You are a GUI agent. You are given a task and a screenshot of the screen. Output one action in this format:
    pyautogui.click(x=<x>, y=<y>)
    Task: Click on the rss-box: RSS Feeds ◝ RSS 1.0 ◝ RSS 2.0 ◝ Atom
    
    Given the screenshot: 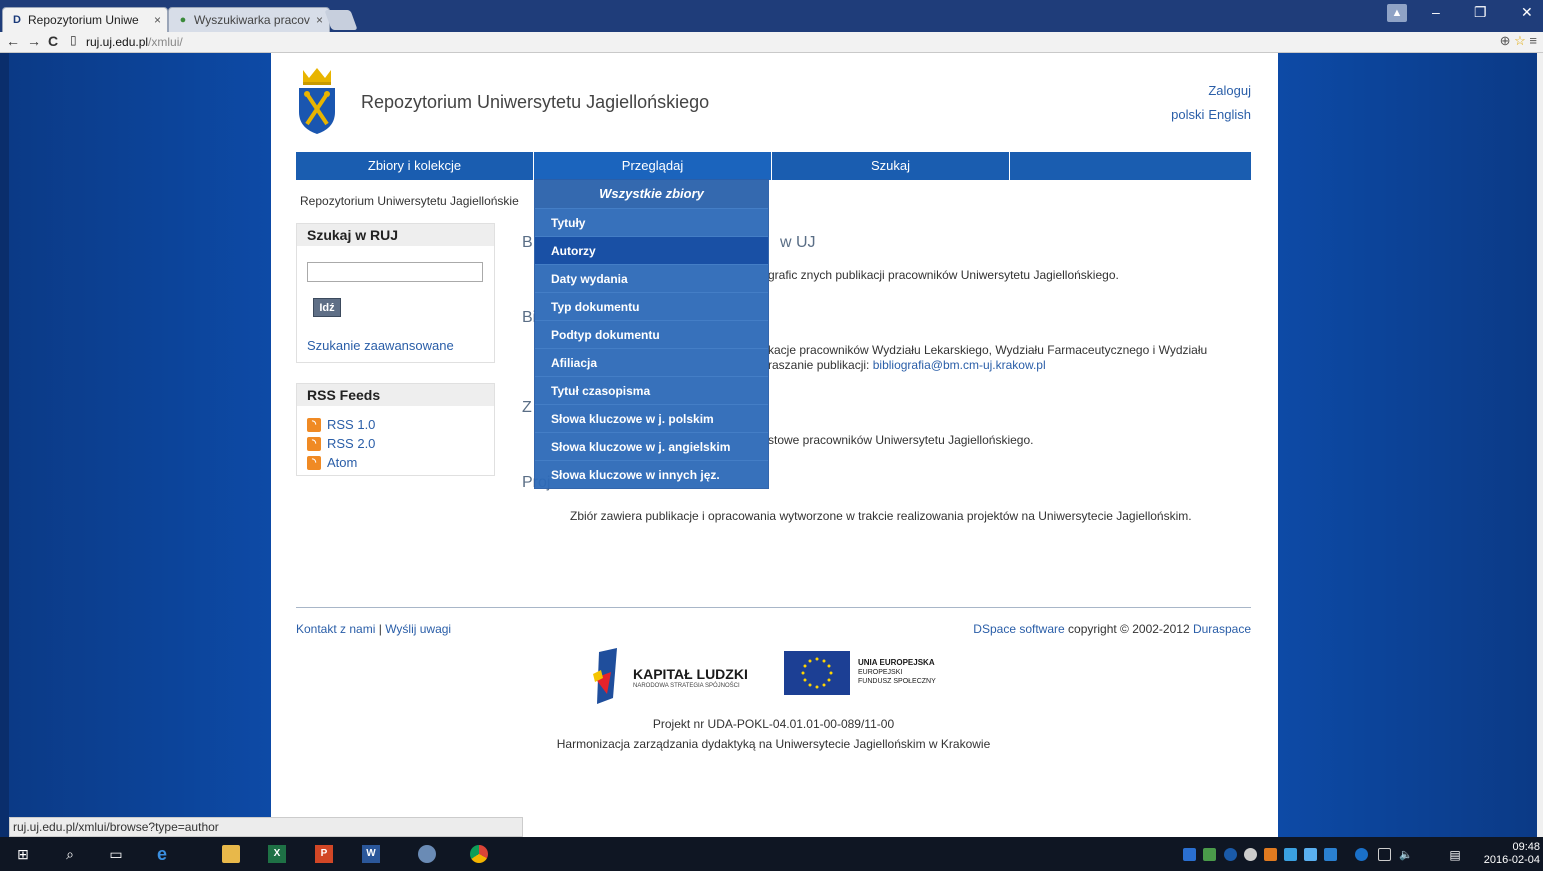 What is the action you would take?
    pyautogui.click(x=395, y=429)
    